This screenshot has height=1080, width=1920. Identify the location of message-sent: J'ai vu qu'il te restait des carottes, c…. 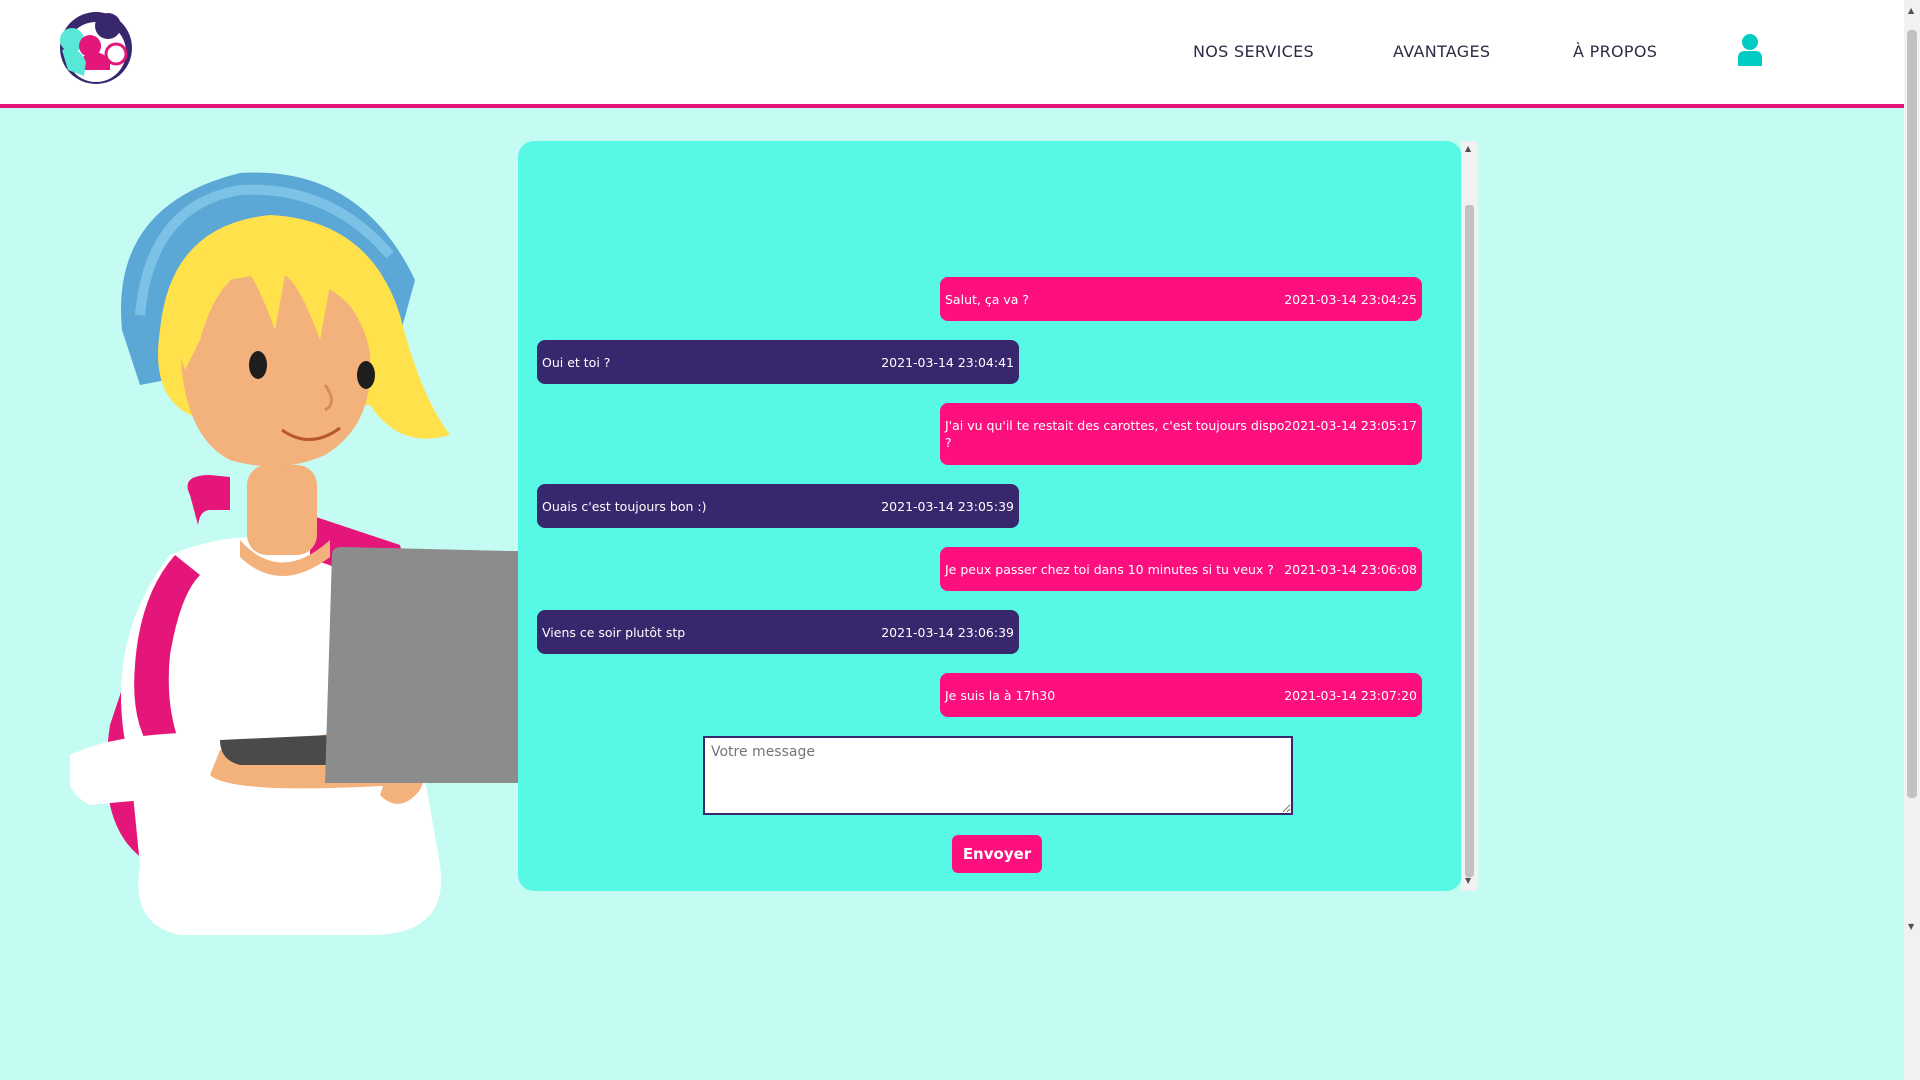
(1181, 434).